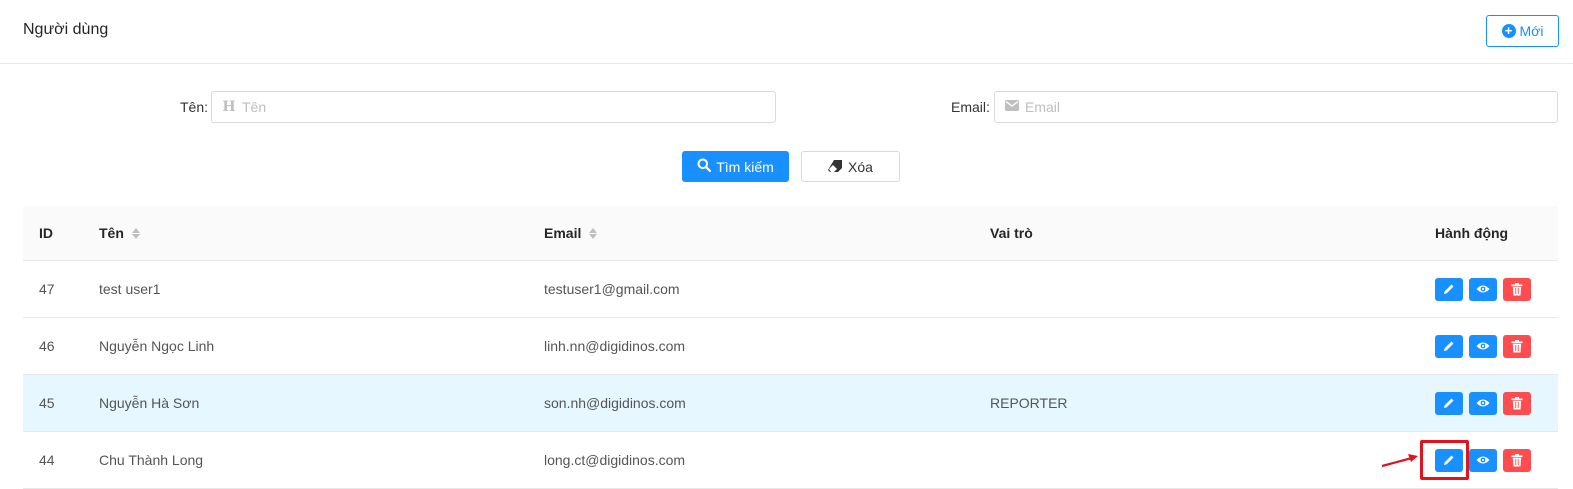  Describe the element at coordinates (508, 107) in the screenshot. I see `name-search-input` at that location.